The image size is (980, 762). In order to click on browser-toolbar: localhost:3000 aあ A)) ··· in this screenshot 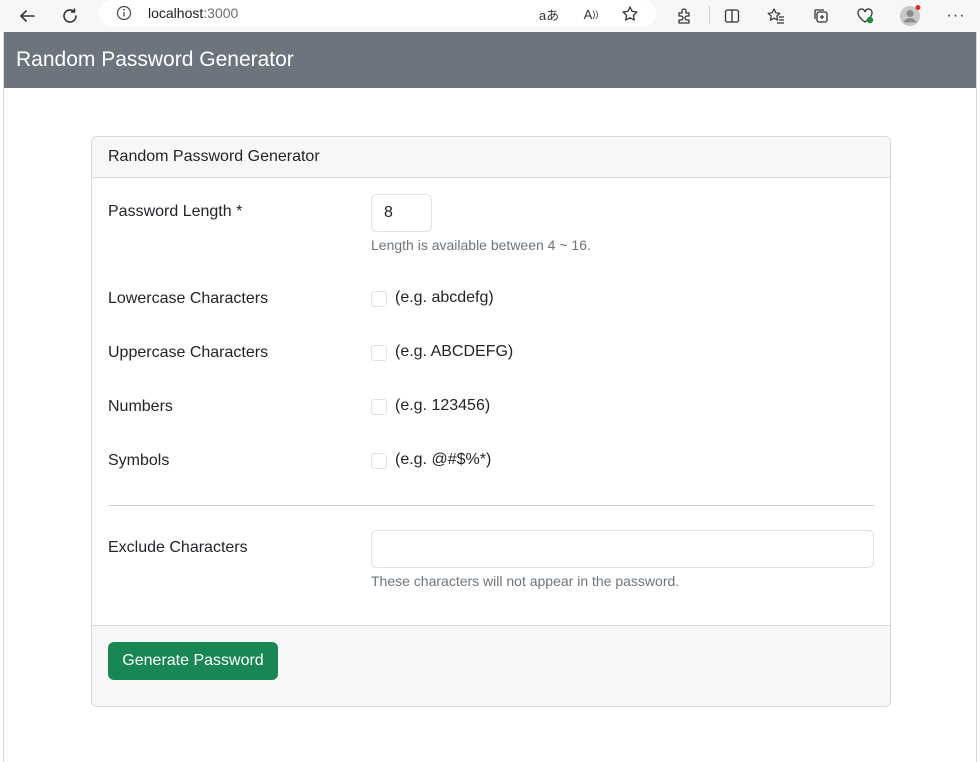, I will do `click(490, 16)`.